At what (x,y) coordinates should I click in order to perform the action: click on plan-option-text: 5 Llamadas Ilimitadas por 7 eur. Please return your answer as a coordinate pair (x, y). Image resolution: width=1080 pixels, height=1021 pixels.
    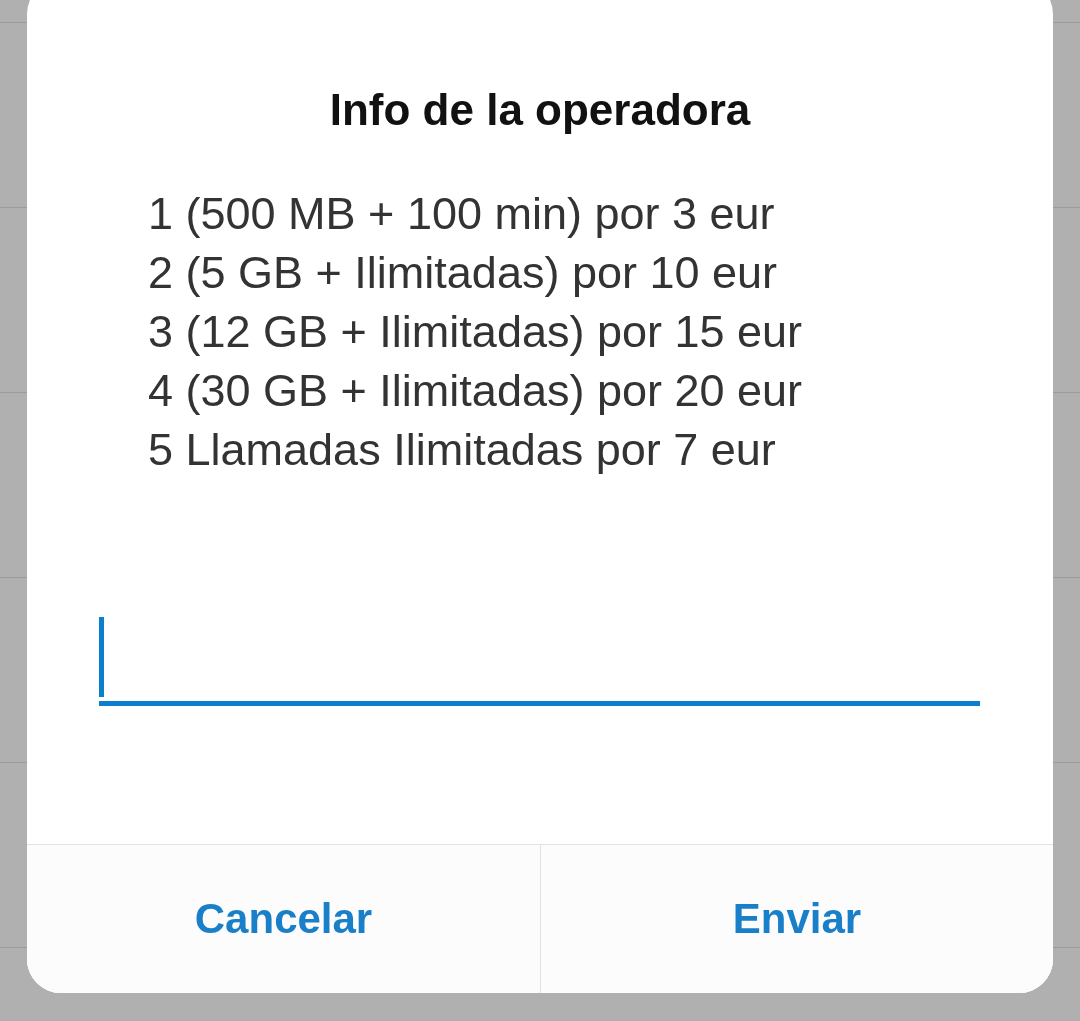
    Looking at the image, I should click on (462, 450).